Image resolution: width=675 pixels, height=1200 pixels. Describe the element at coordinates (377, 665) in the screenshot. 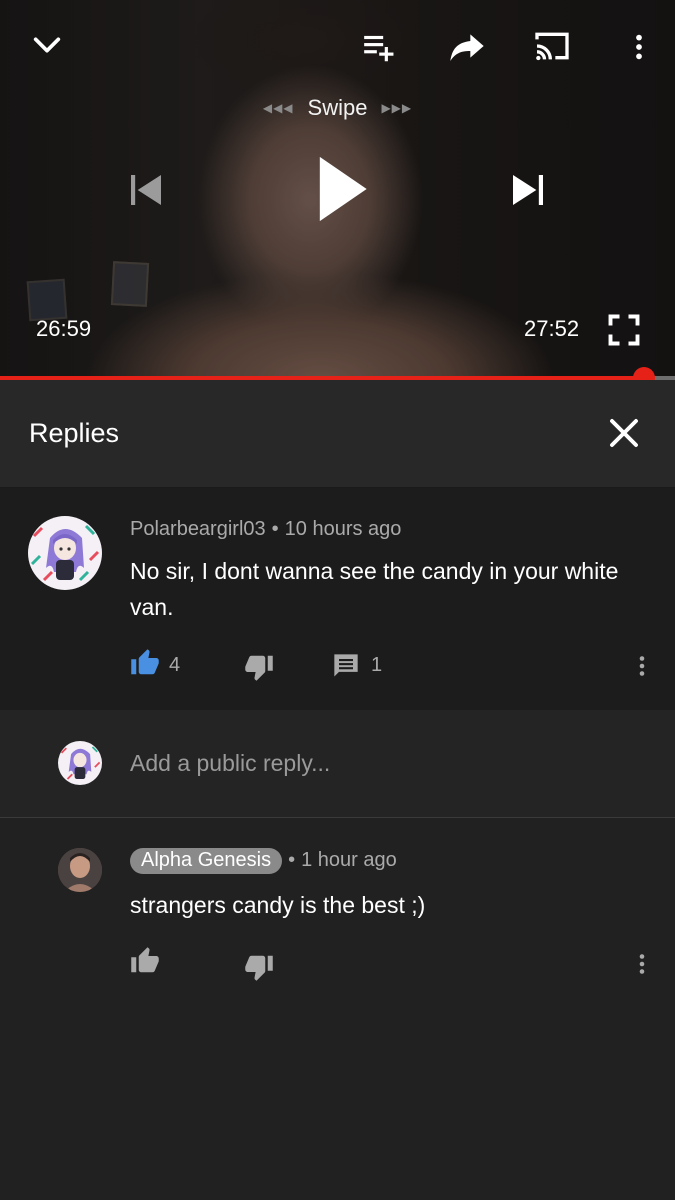

I see `reply-count: 1` at that location.